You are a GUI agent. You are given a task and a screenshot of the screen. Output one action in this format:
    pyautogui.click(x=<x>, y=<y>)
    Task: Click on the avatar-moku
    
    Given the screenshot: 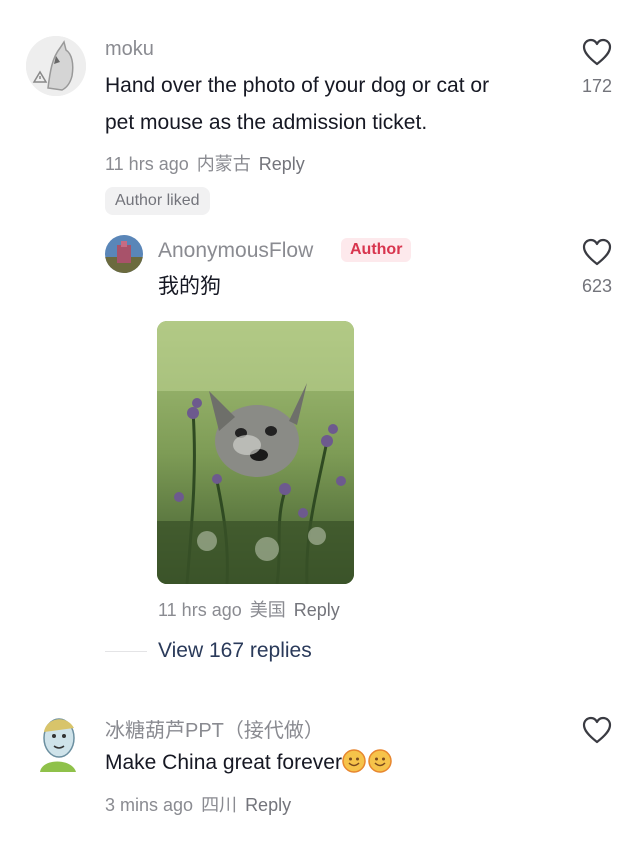 What is the action you would take?
    pyautogui.click(x=56, y=66)
    